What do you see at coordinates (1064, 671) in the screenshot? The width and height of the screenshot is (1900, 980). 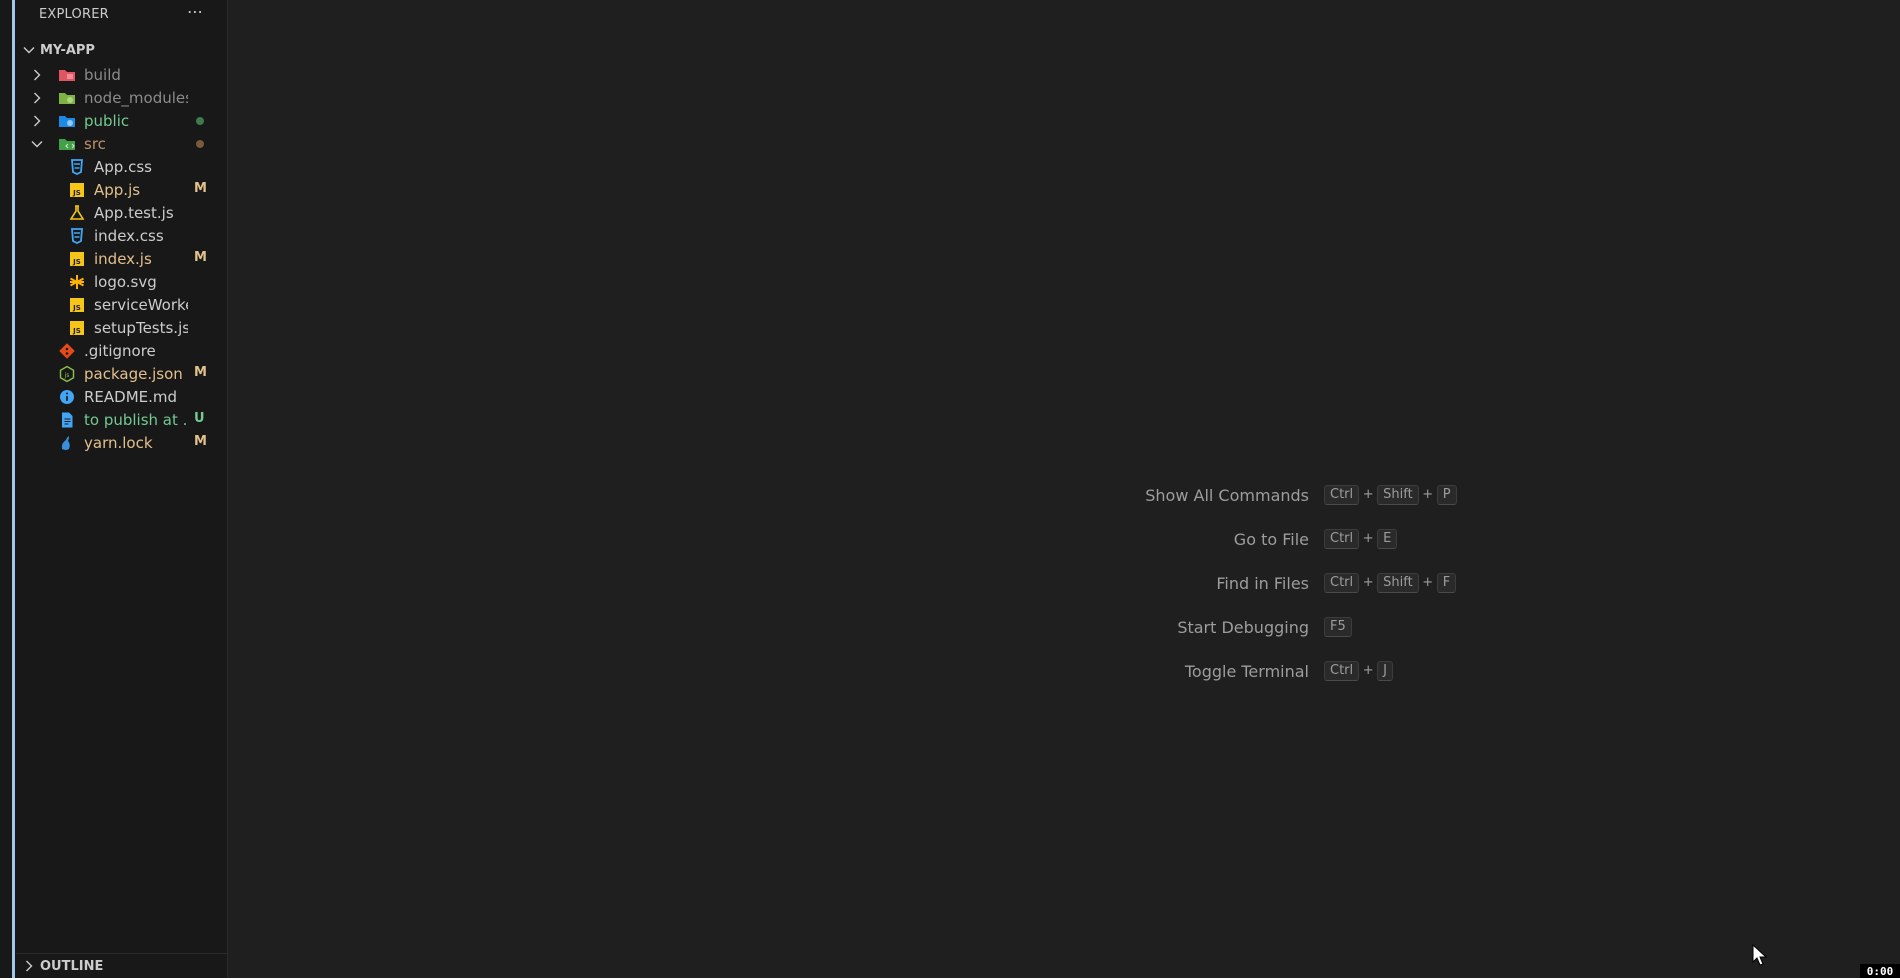 I see `shortcut-toggle-terminal: Toggle Terminal Ctrl + J` at bounding box center [1064, 671].